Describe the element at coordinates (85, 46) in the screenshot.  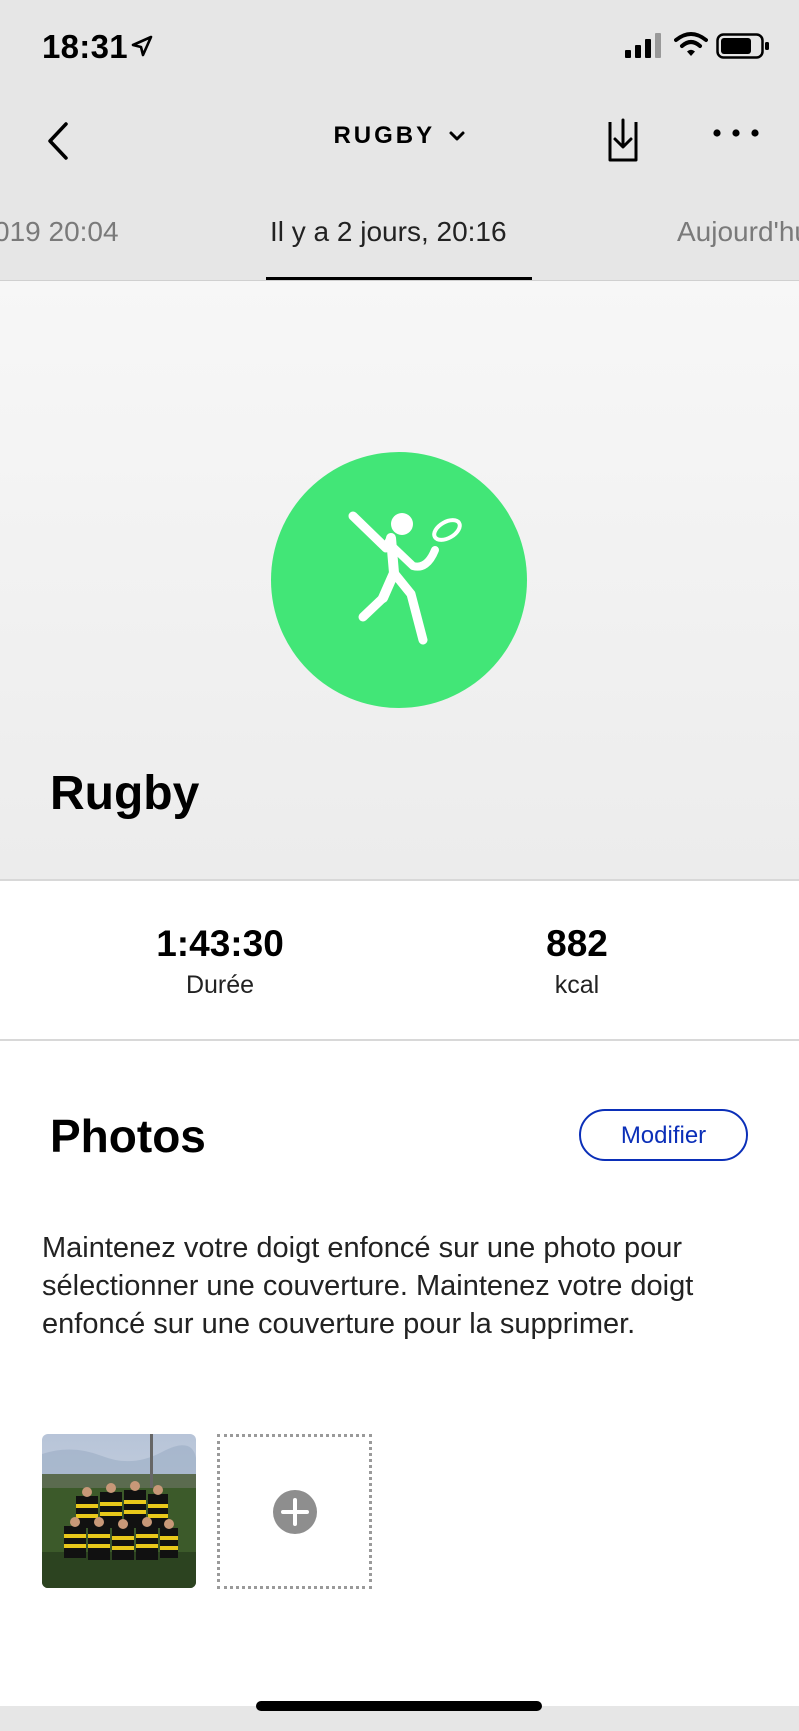
I see `status-time: 18:31` at that location.